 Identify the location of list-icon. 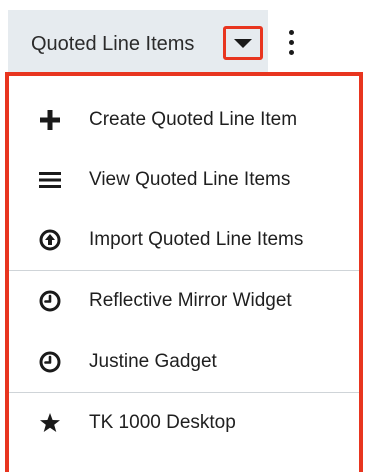
(50, 180).